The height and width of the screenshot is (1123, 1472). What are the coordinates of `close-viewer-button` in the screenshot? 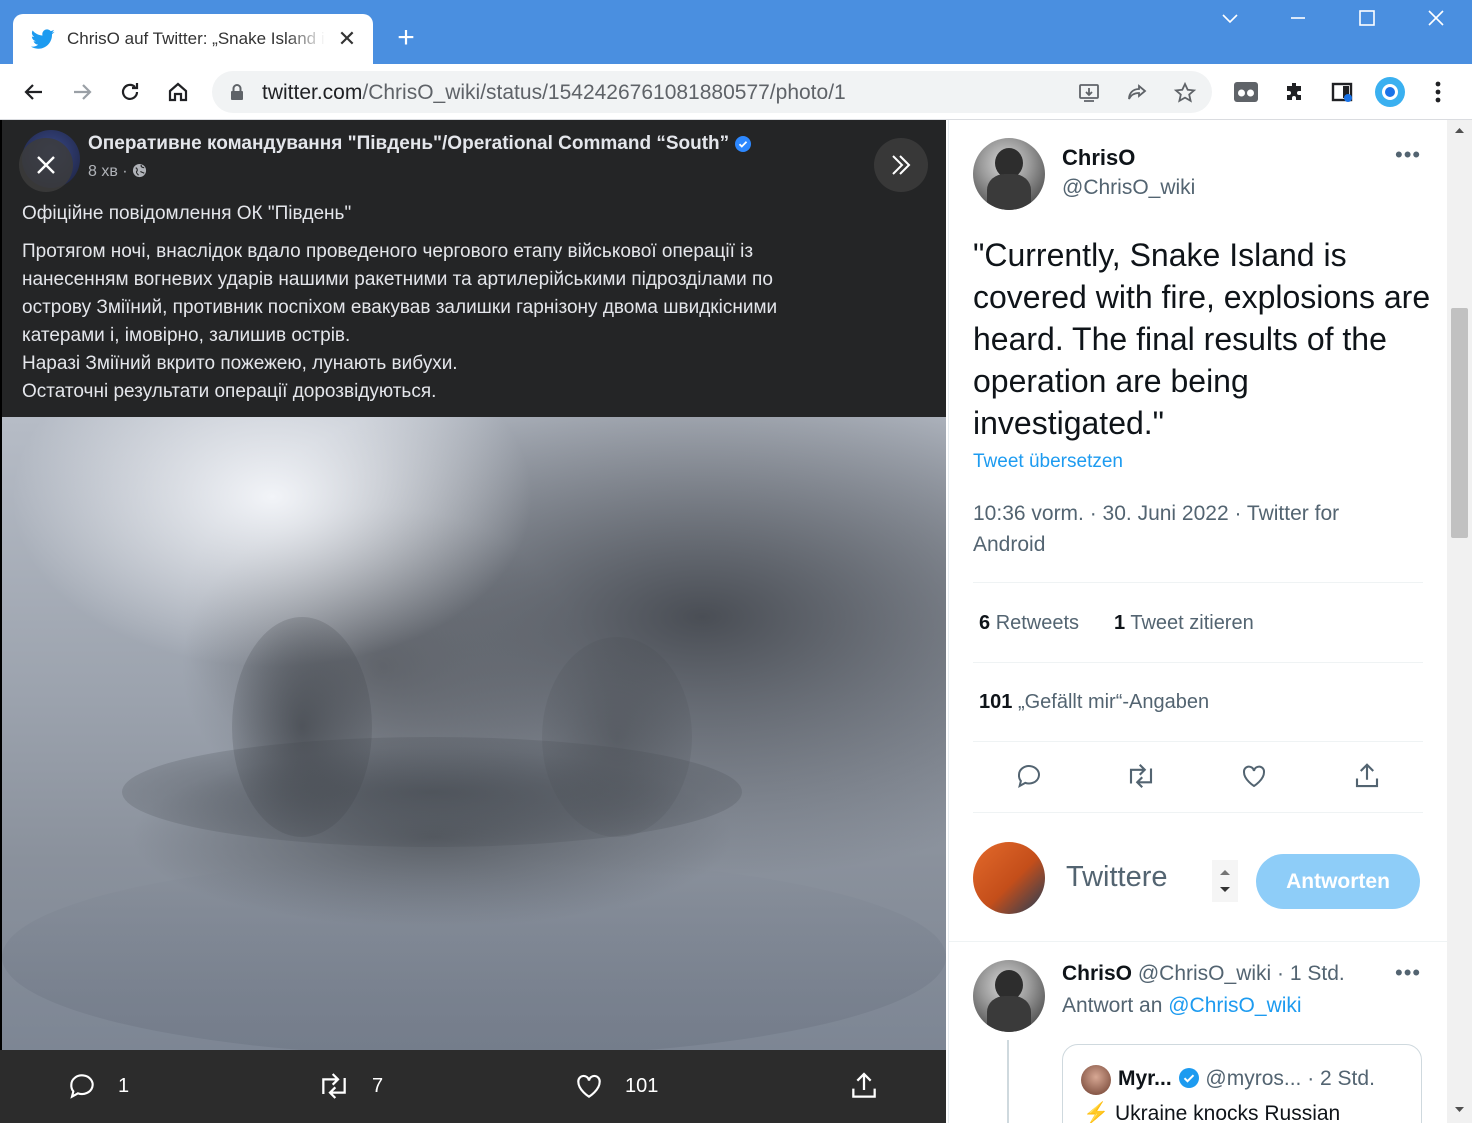 It's located at (46, 165).